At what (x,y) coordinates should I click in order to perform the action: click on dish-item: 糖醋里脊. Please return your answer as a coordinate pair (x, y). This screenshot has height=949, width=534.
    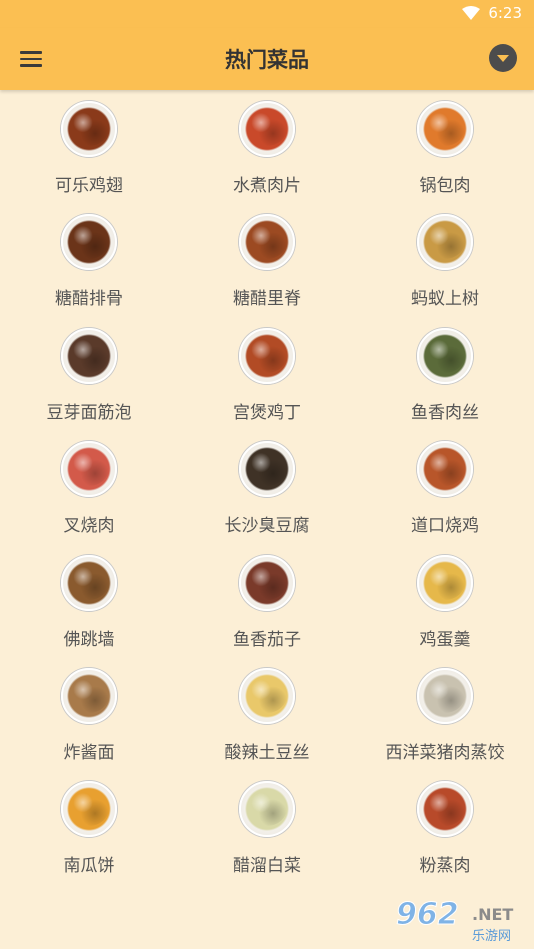
    Looking at the image, I should click on (267, 261).